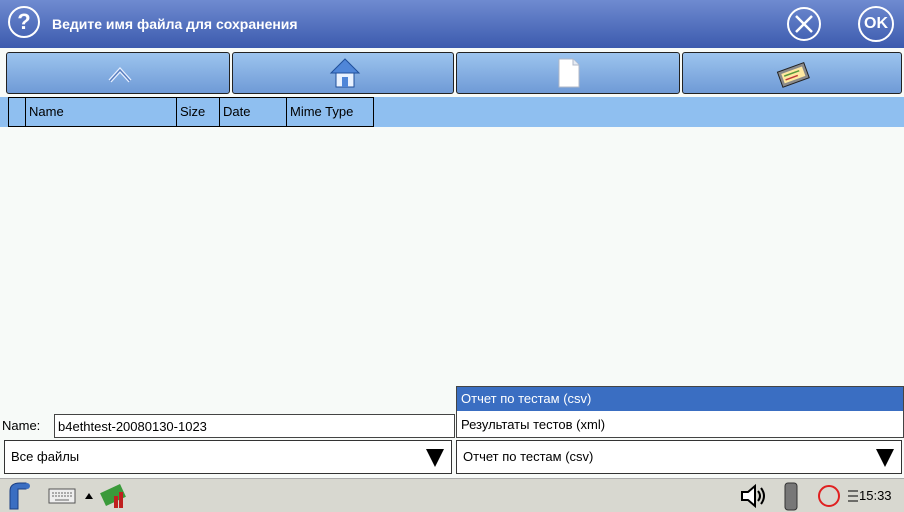  Describe the element at coordinates (679, 457) in the screenshot. I see `file-format-select: Отчет по тестам (csv)` at that location.